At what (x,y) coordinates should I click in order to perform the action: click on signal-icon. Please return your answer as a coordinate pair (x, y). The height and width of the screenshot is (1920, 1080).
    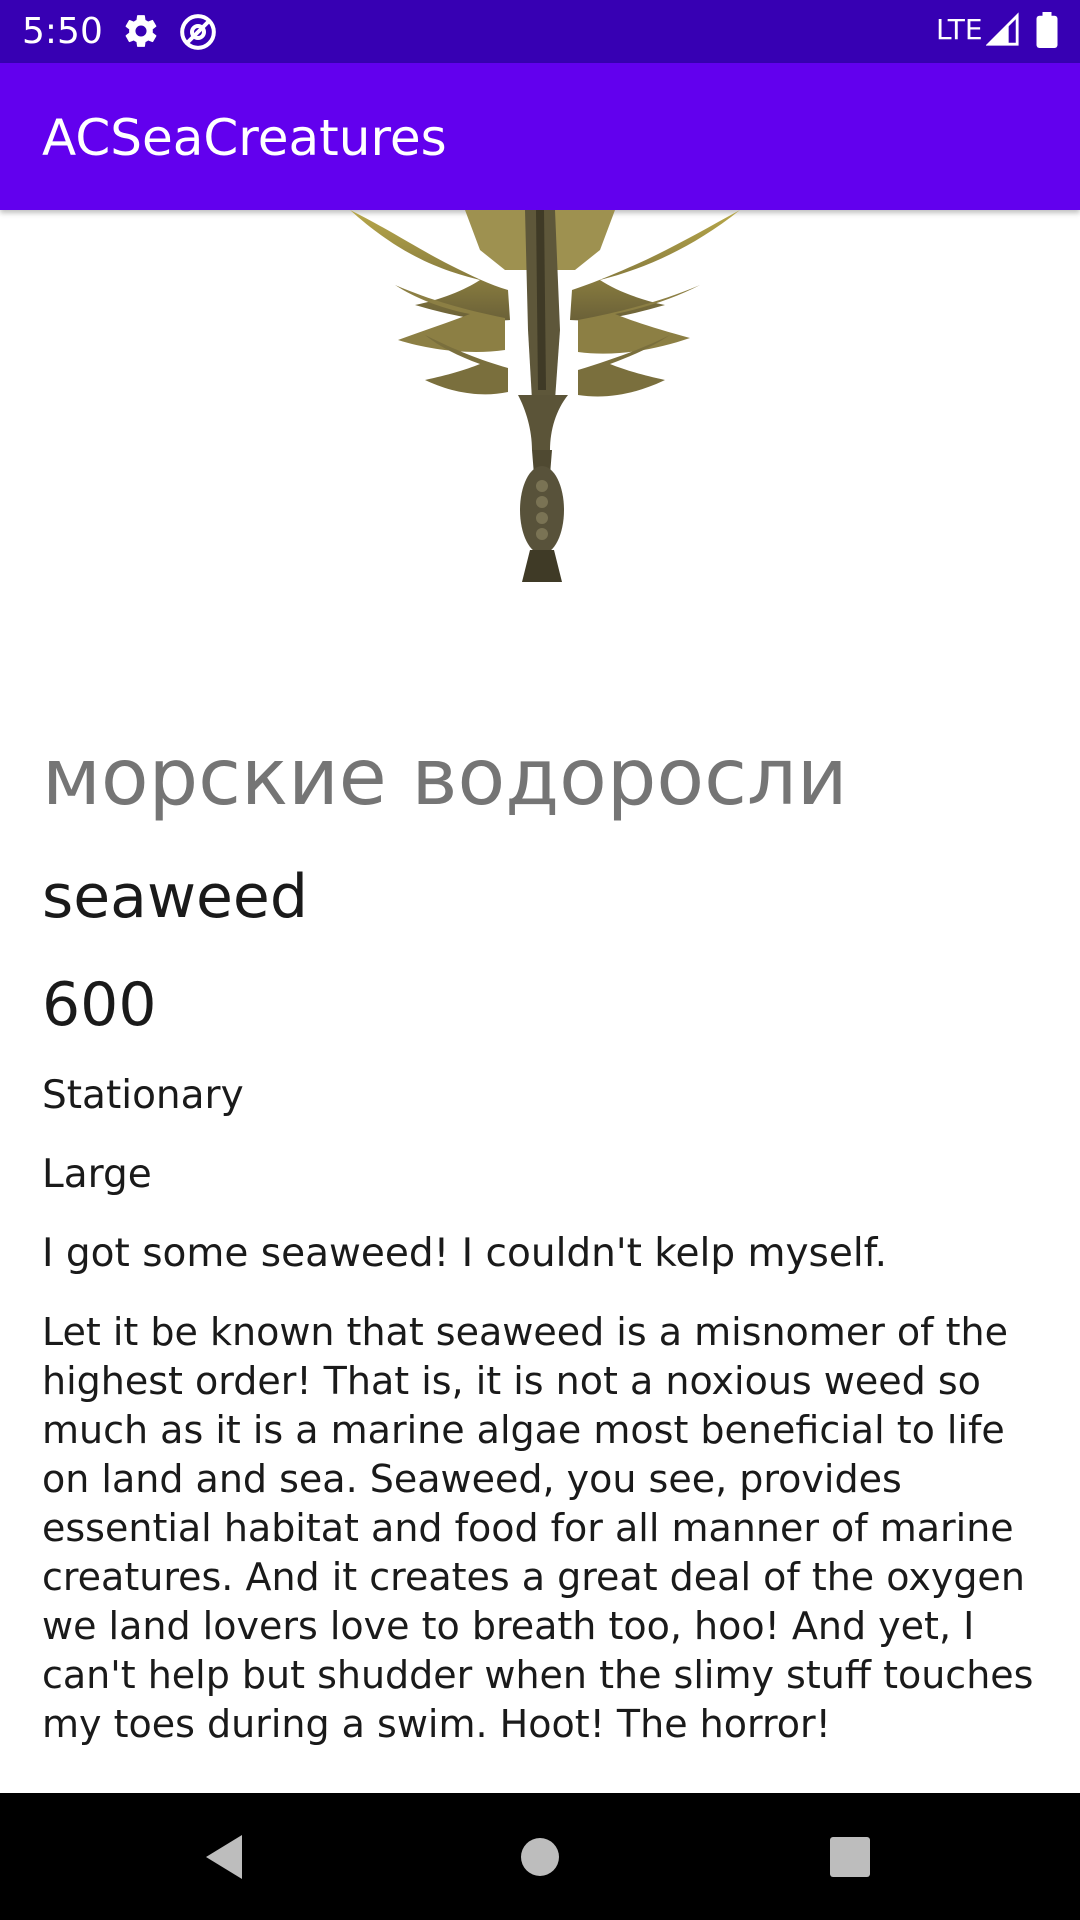
    Looking at the image, I should click on (1002, 29).